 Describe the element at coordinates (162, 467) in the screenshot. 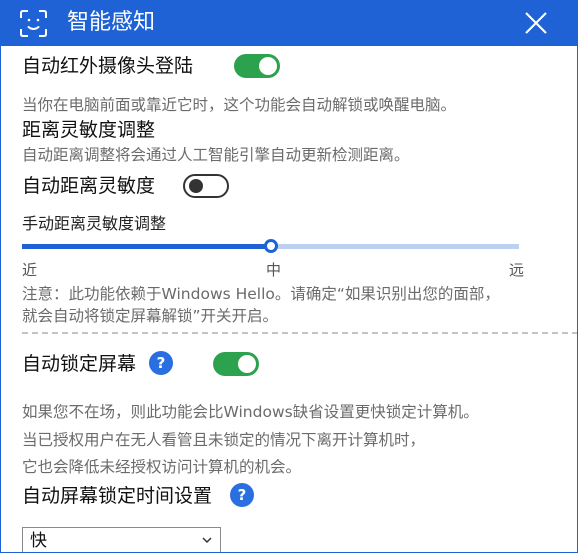

I see `auto-lock-description-line3: 它也会降低未经授权访问计算机的机会。` at that location.